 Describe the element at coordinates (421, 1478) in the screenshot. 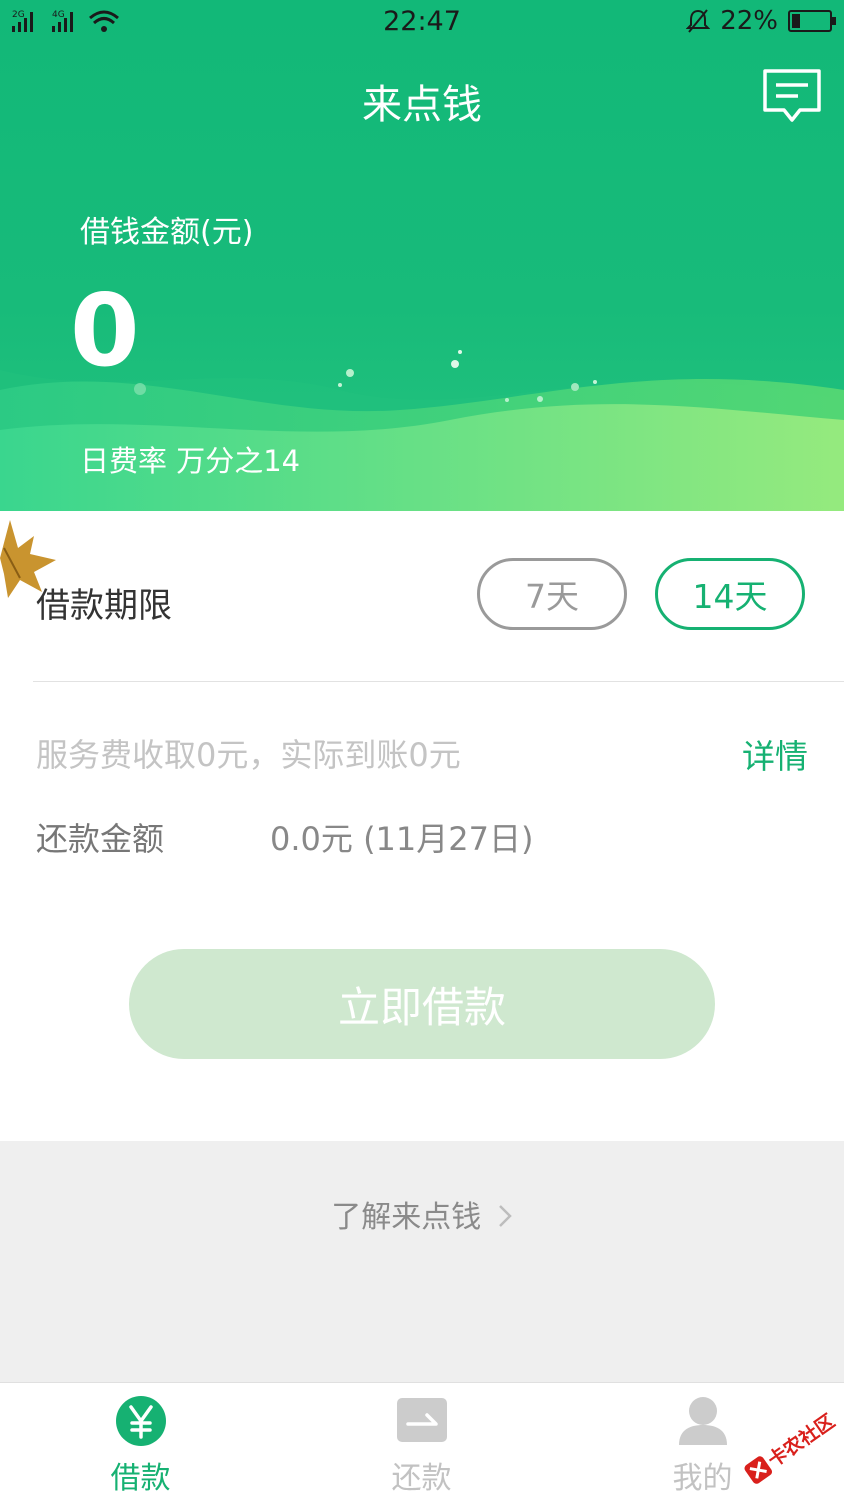

I see `tab-label: 还款` at that location.